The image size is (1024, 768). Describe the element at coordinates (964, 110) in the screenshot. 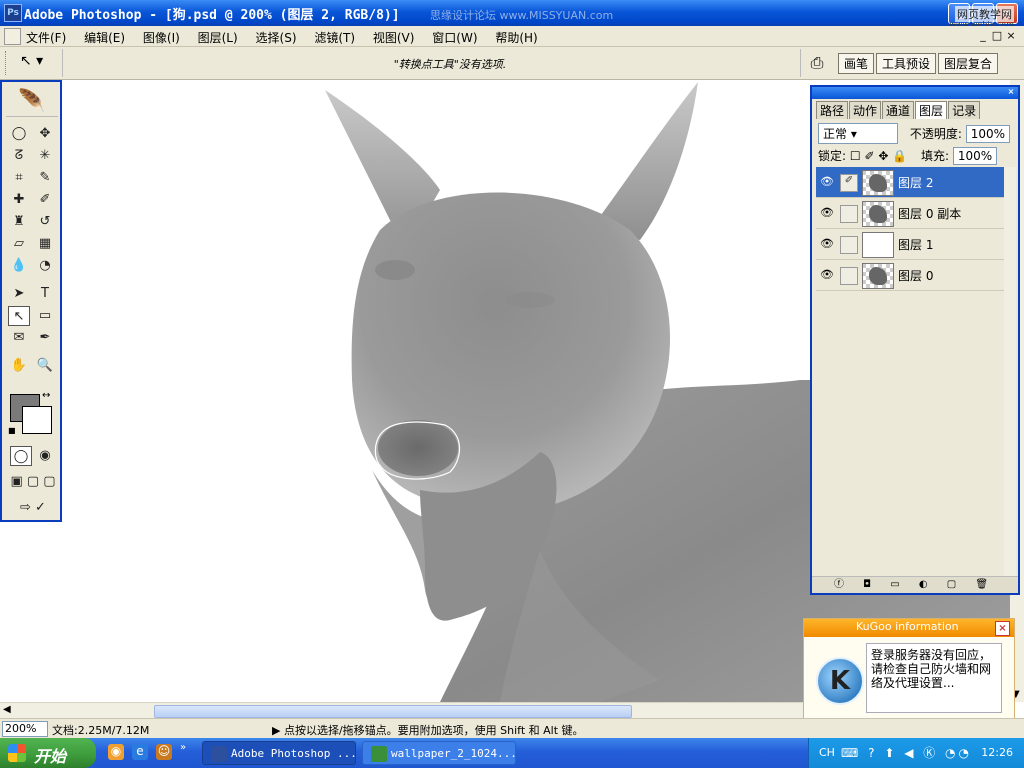

I see `tab-history: 记录` at that location.